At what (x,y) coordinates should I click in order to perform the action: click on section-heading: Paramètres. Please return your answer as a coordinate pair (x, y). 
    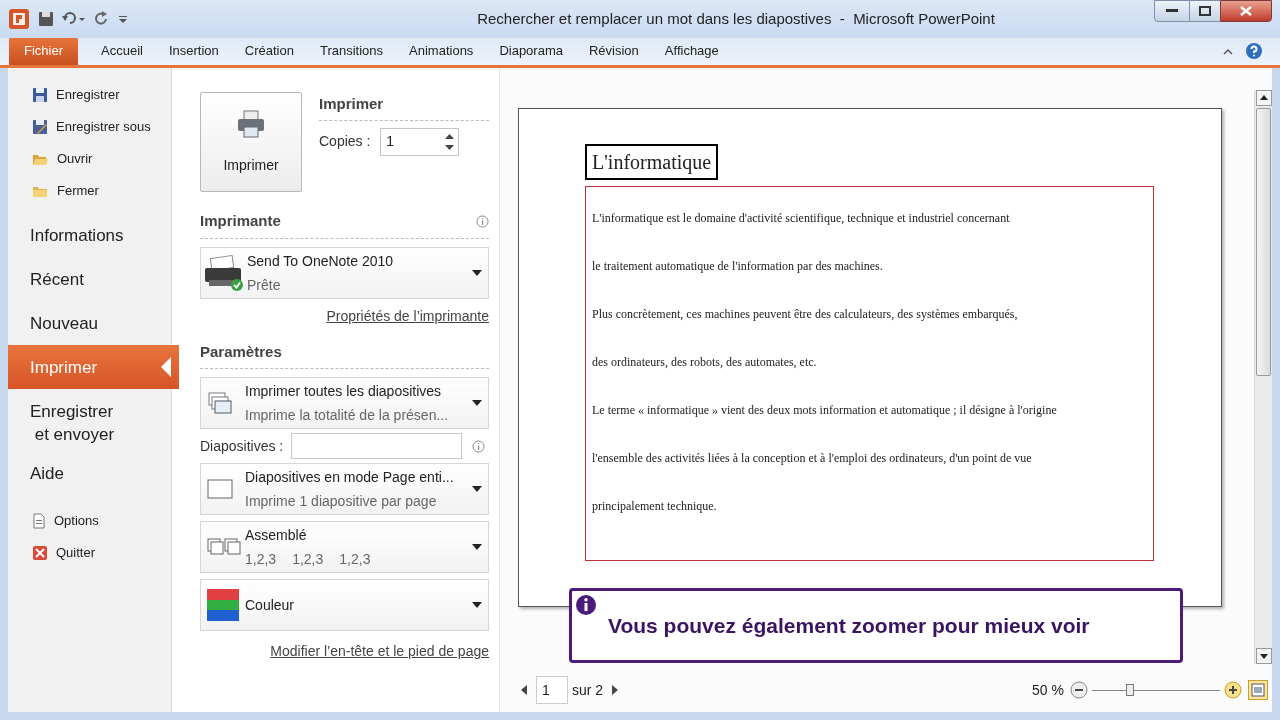
    Looking at the image, I should click on (344, 354).